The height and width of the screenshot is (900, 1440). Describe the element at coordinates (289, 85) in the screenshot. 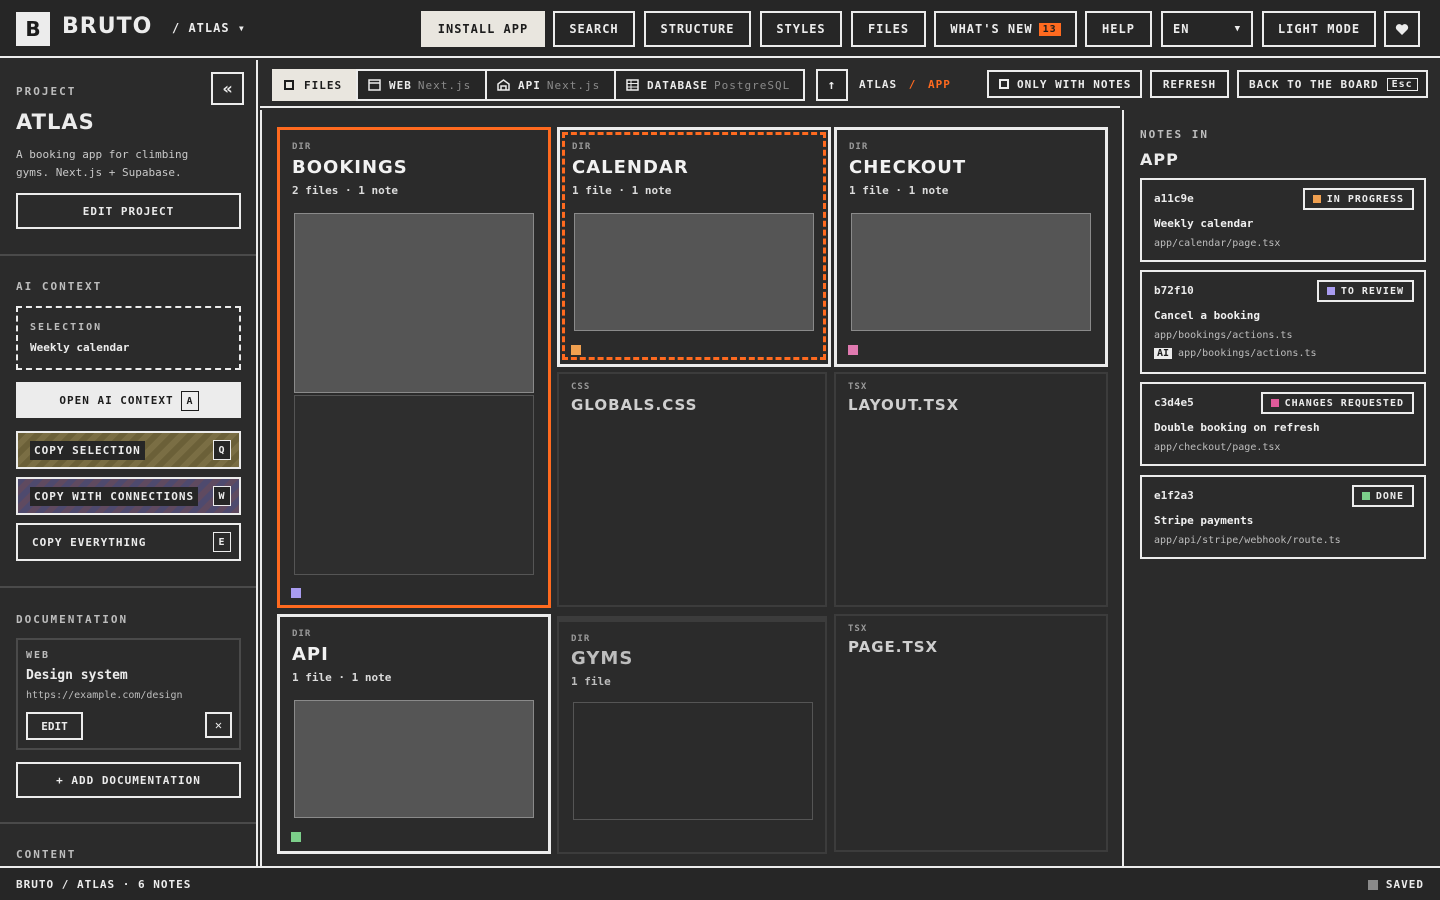

I see `square-icon` at that location.